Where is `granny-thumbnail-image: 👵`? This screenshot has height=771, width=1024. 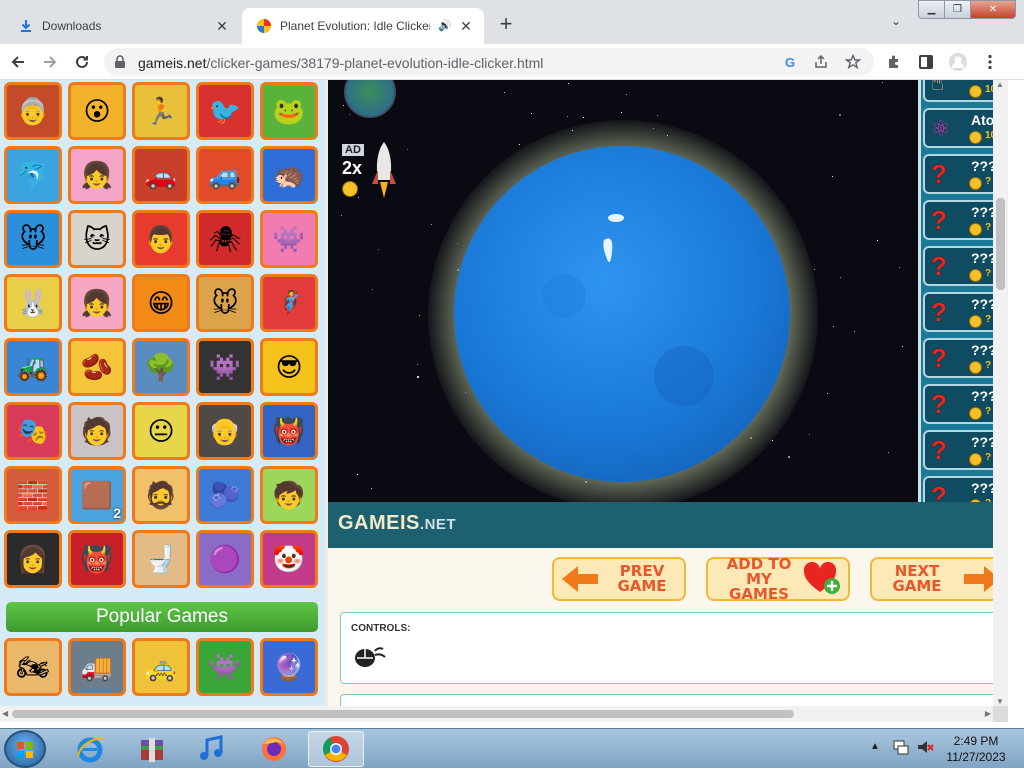 granny-thumbnail-image: 👵 is located at coordinates (33, 110).